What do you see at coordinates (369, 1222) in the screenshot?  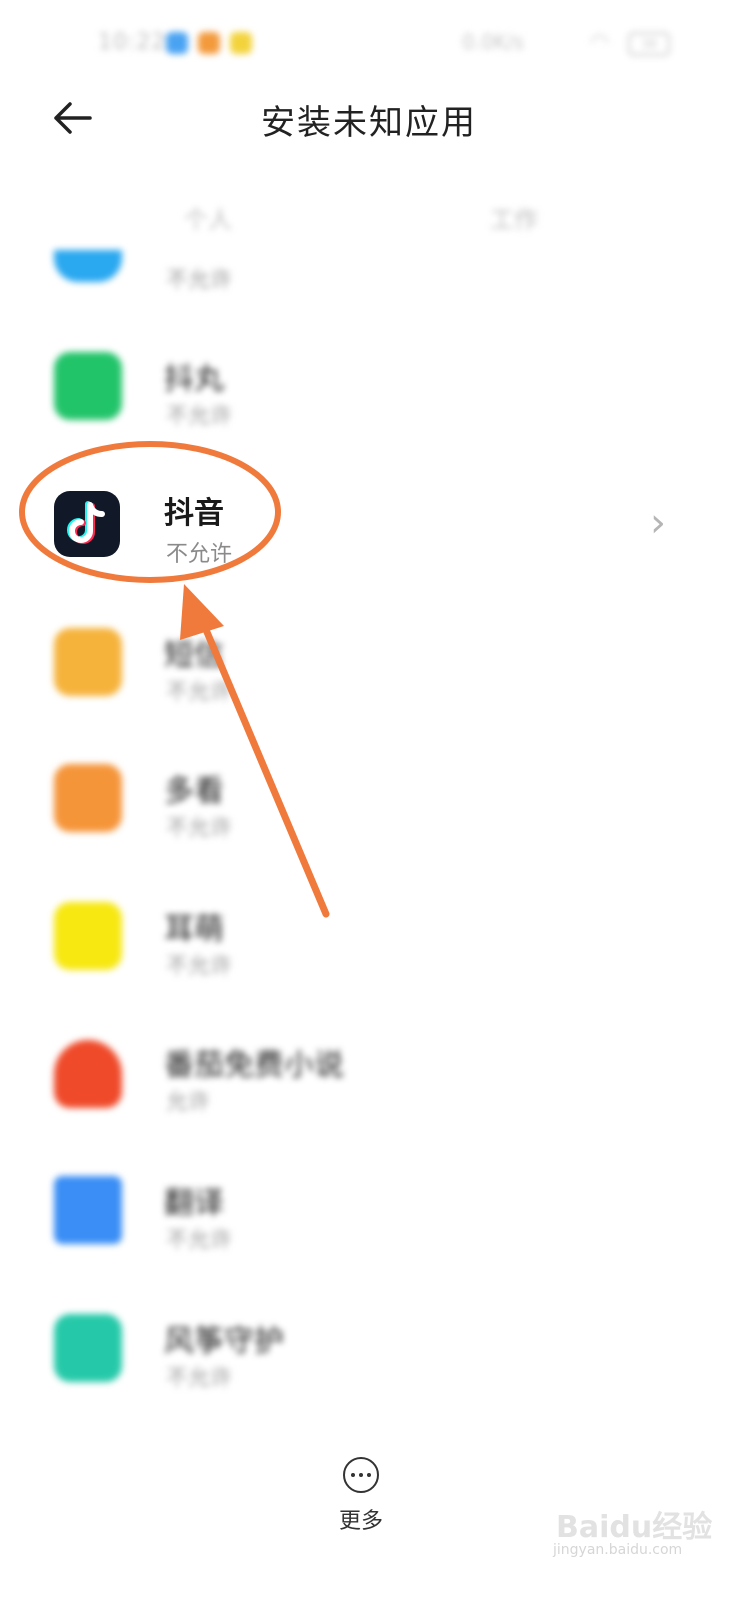 I see `list-item: 翻译 不允许` at bounding box center [369, 1222].